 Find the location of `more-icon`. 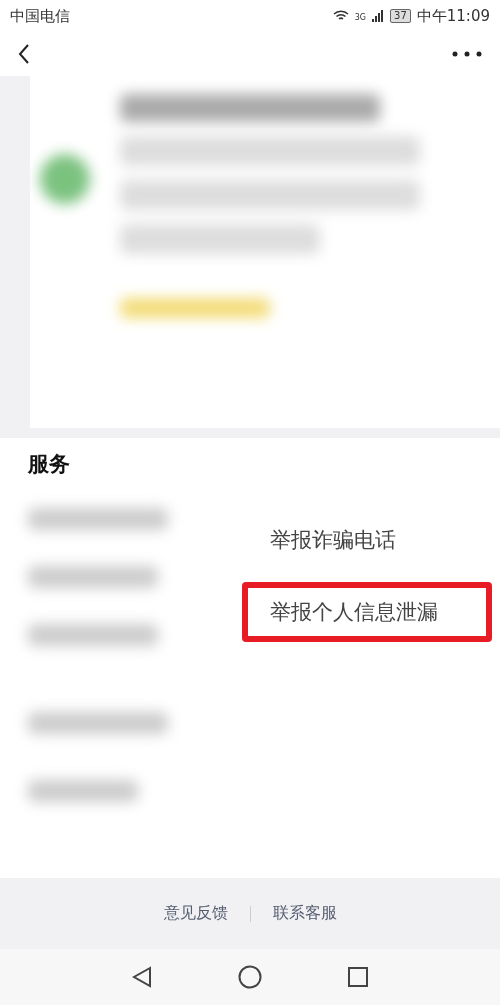

more-icon is located at coordinates (467, 54).